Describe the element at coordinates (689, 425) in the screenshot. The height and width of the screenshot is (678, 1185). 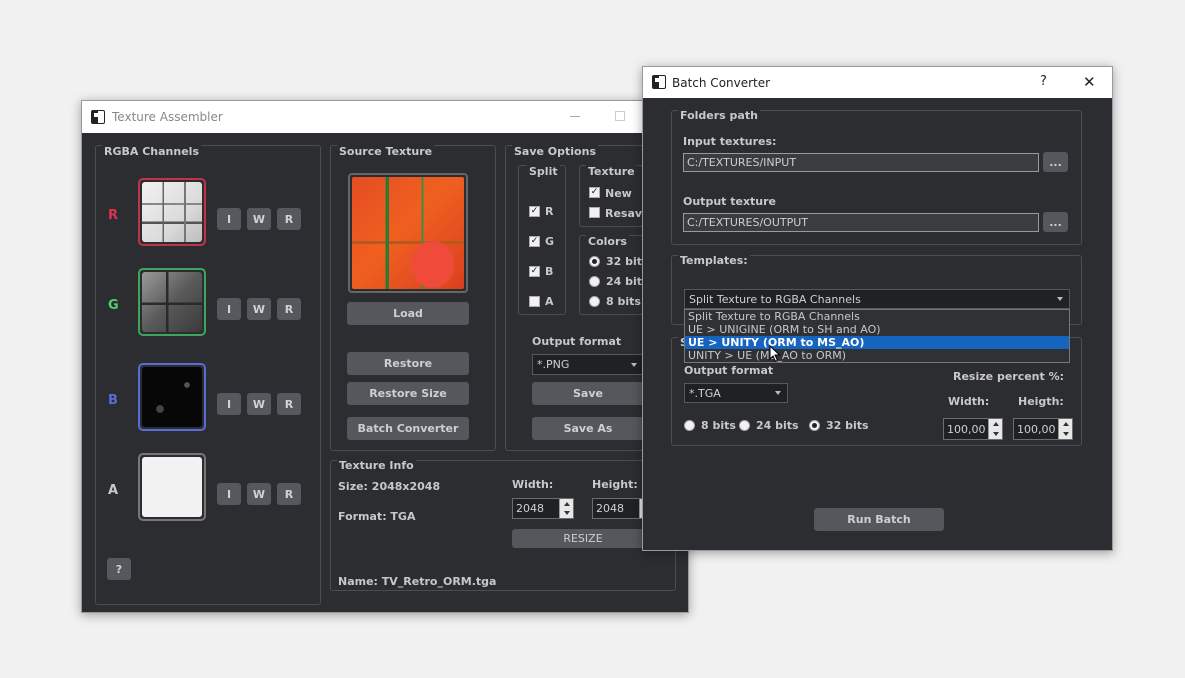
I see `bits-8-radio` at that location.